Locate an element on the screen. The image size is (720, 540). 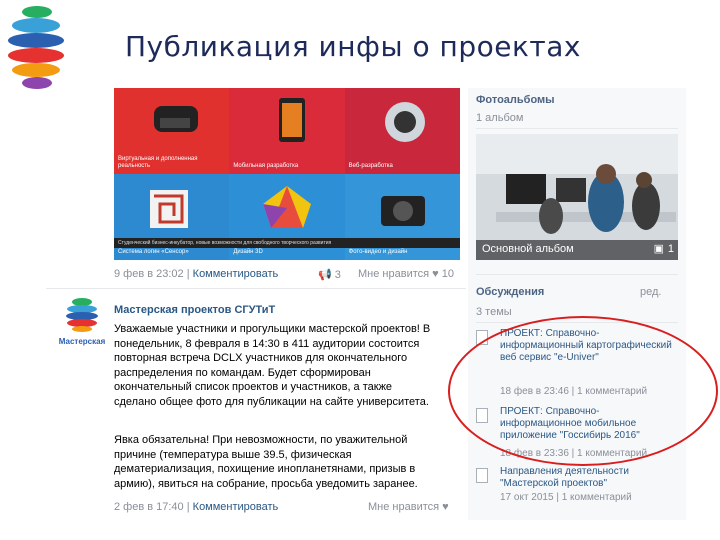
group-avatar: Мастерская is located at coordinates (82, 321).